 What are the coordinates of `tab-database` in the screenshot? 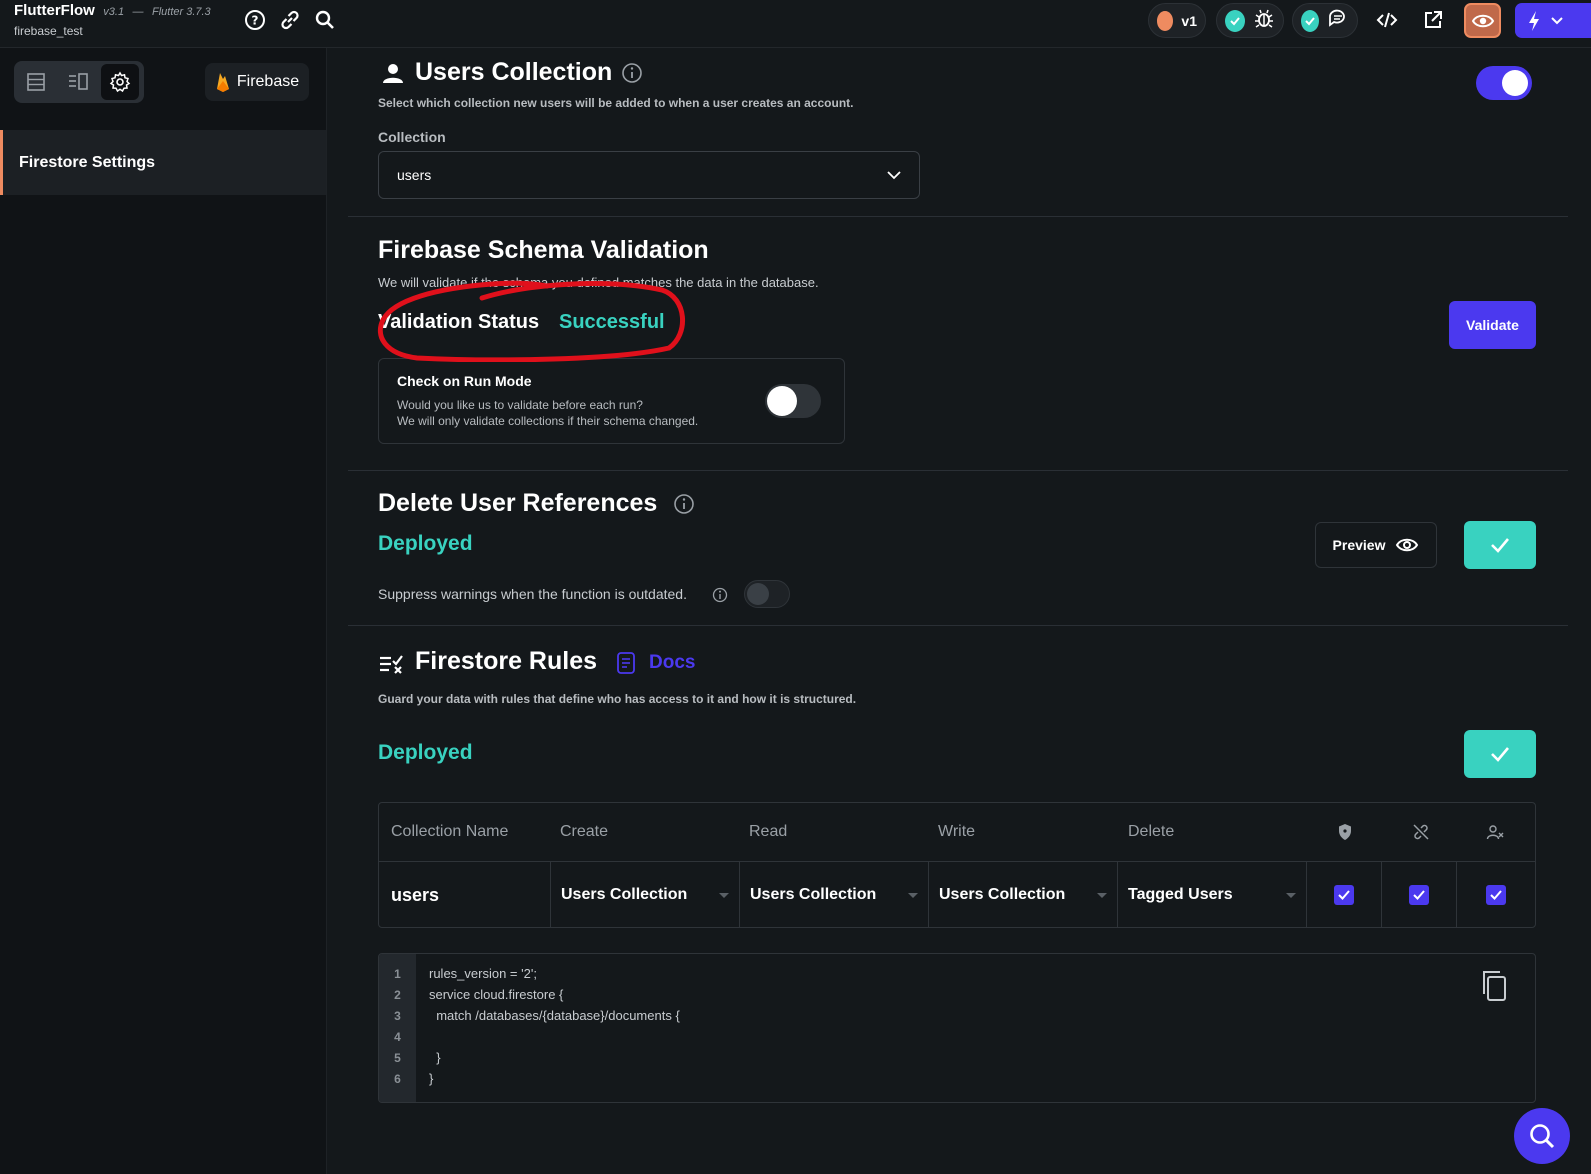 It's located at (36, 82).